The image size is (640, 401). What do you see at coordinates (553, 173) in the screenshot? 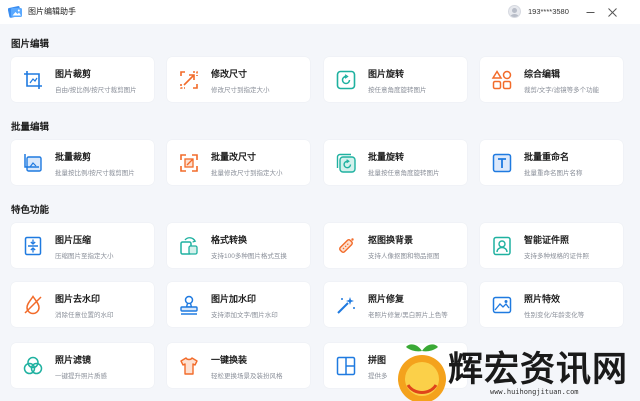
I see `card-desc: 批量重命名图片名称` at bounding box center [553, 173].